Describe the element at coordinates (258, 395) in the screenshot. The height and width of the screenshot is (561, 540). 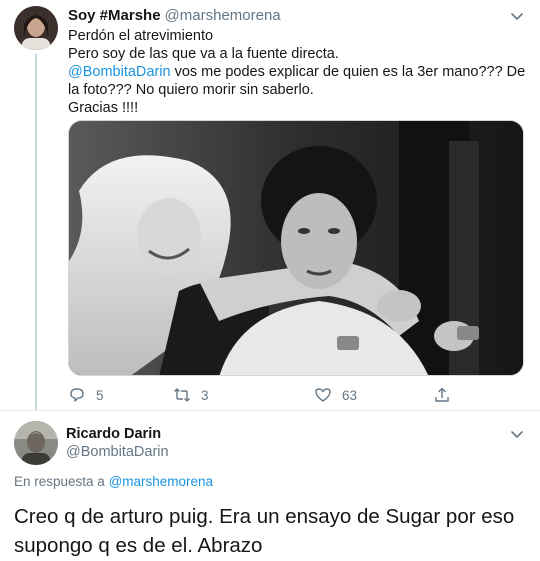
I see `tweet-actions: 5 3 63` at that location.